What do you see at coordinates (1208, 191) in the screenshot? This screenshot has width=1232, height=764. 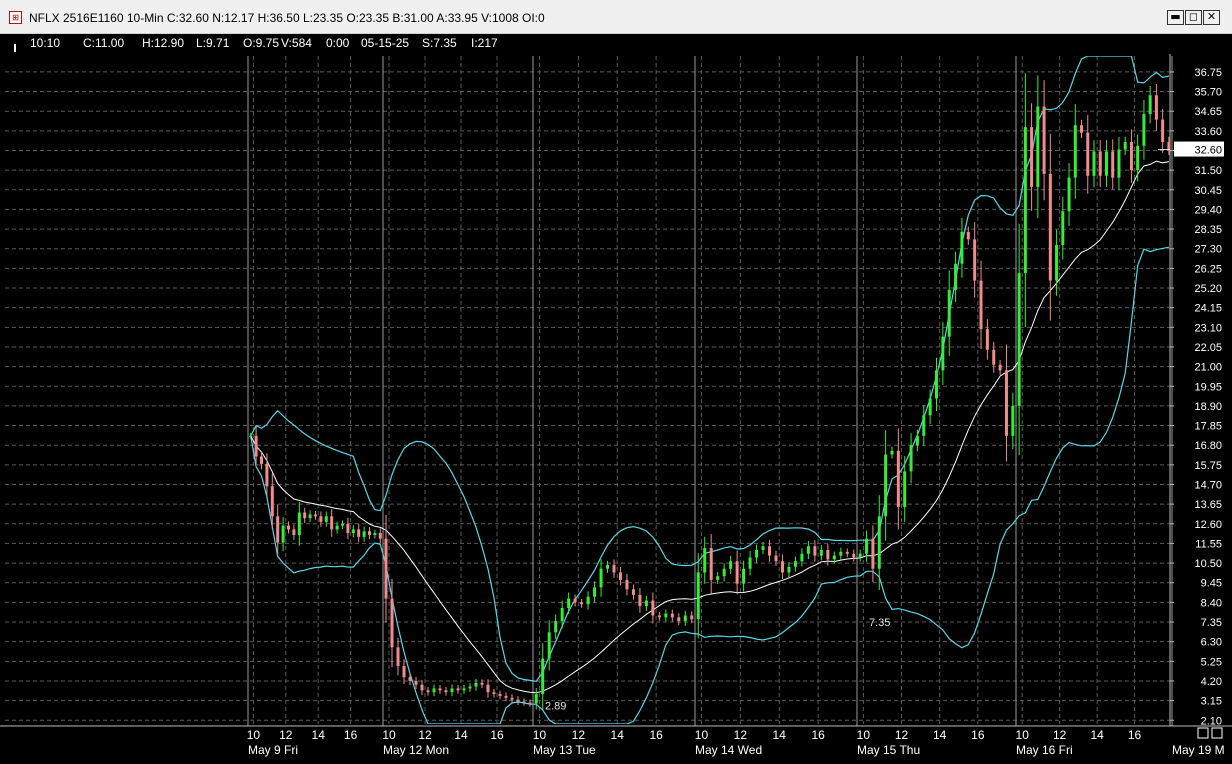 I see `price-tick-label: 30.45` at bounding box center [1208, 191].